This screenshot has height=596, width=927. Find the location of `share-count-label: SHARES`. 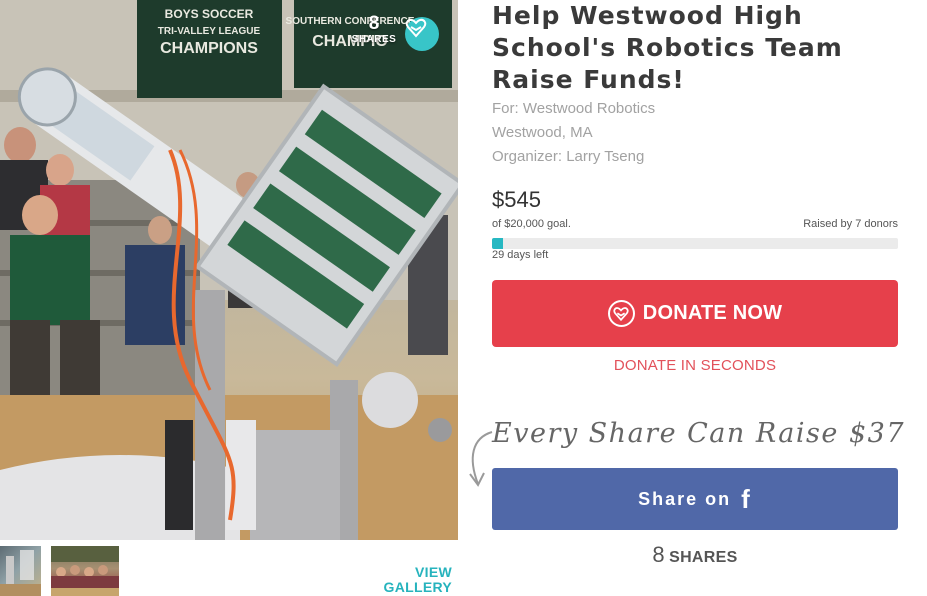

share-count-label: SHARES is located at coordinates (703, 557).